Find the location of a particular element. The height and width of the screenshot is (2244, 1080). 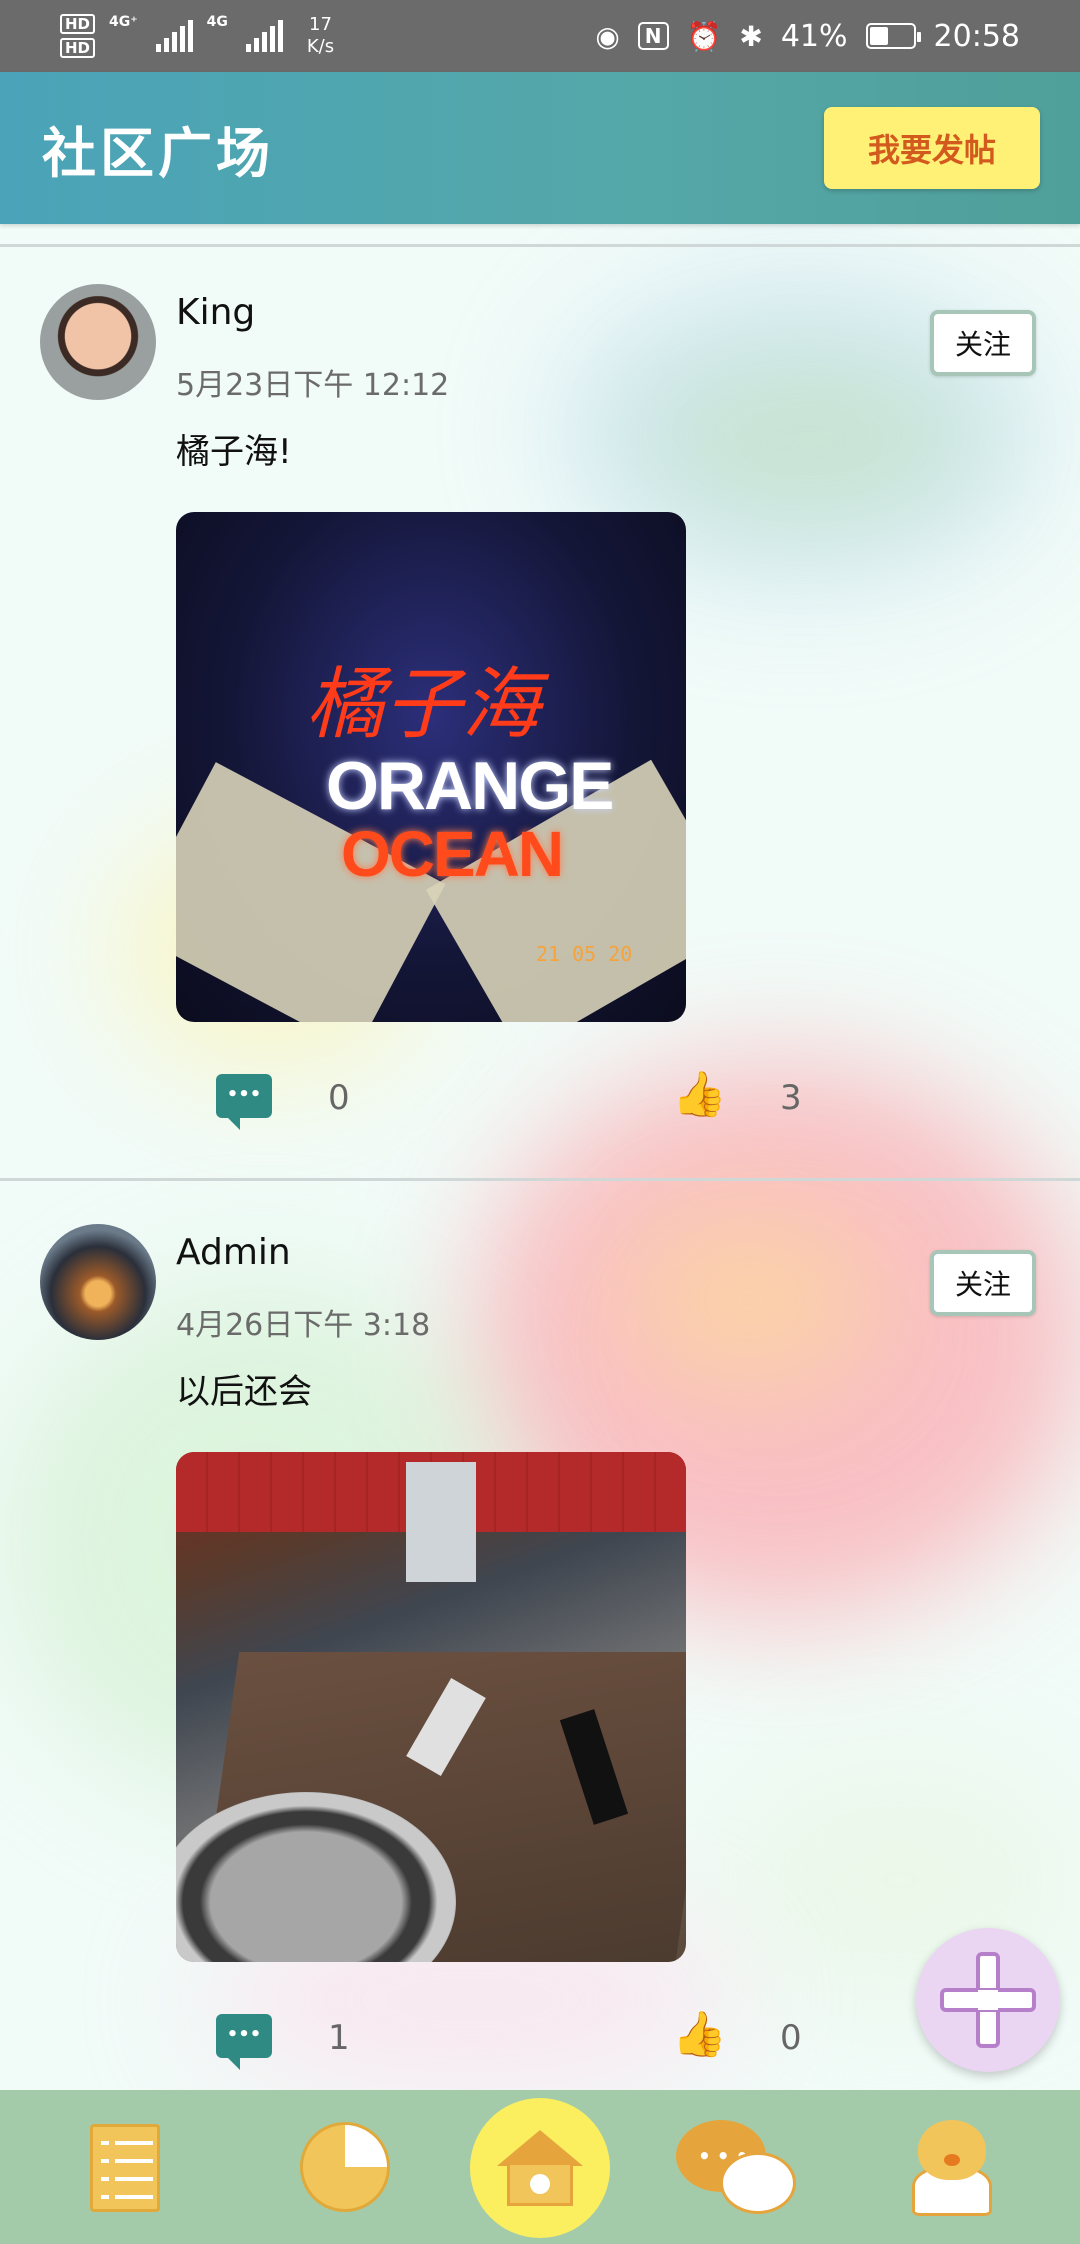

neon-script-text: 橘子海 is located at coordinates (423, 705).